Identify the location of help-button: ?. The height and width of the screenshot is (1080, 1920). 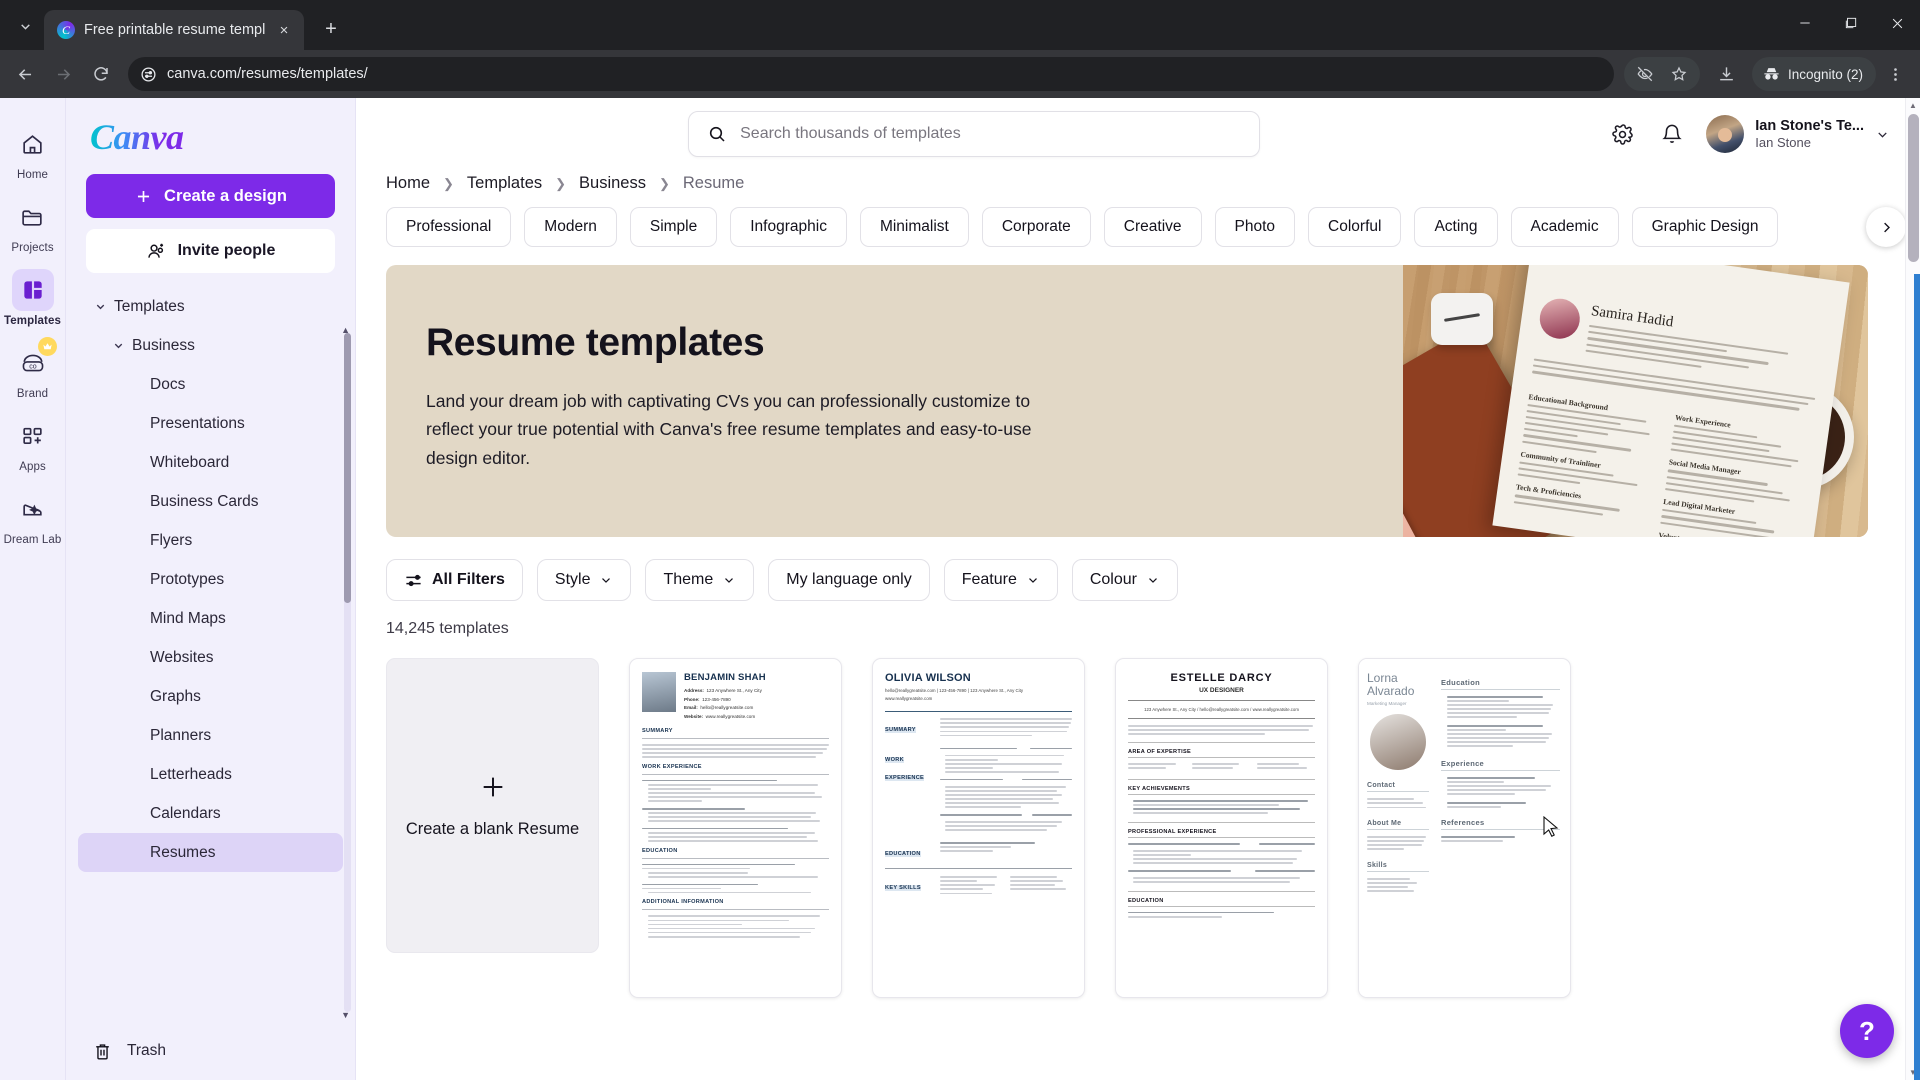
(1867, 1031).